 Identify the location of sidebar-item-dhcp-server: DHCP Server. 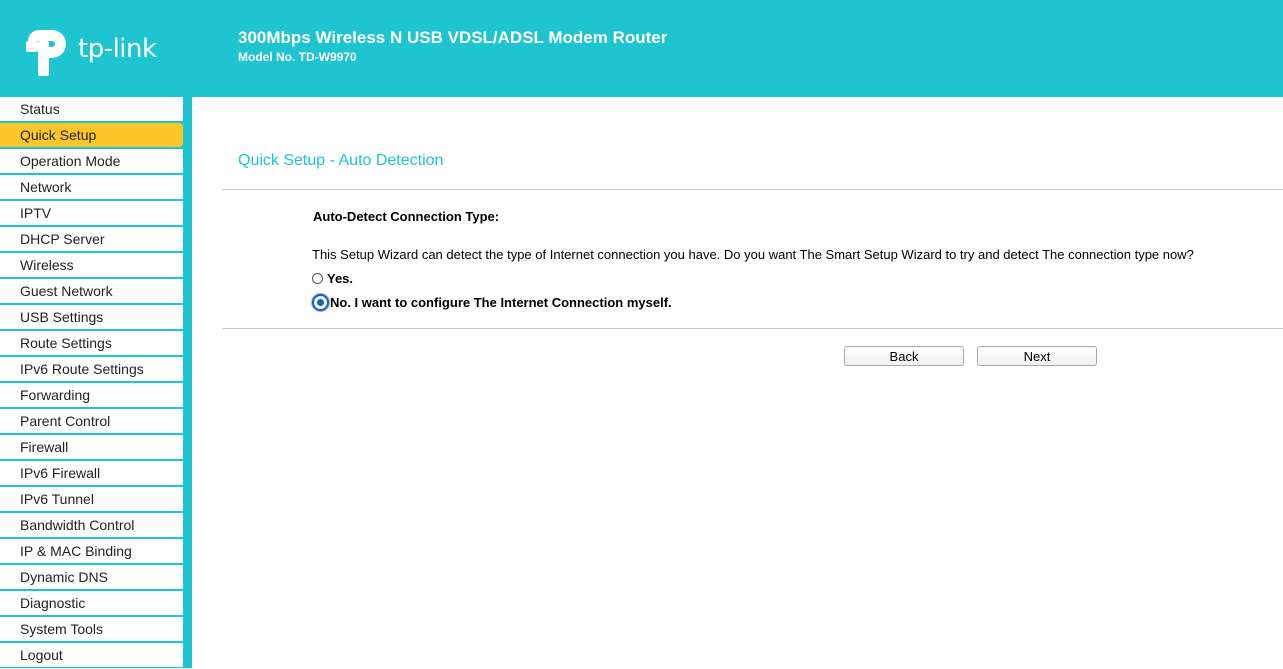
(91, 239).